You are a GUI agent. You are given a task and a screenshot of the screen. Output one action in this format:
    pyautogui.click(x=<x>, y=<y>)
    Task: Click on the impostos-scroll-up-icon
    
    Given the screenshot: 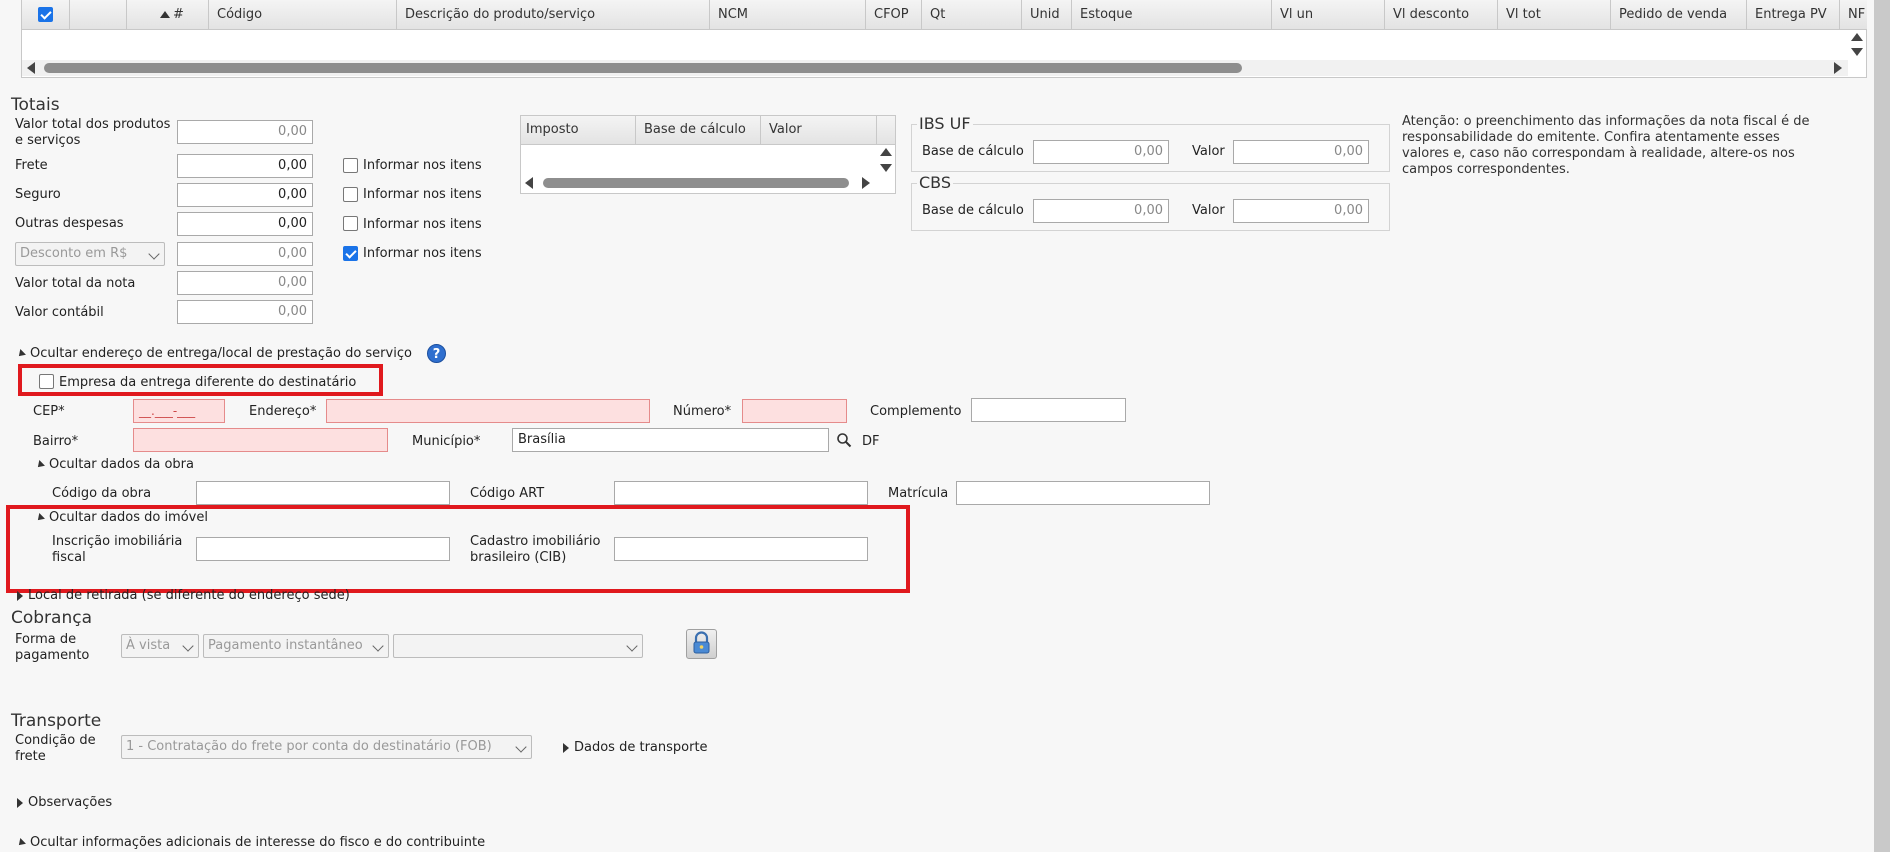 What is the action you would take?
    pyautogui.click(x=886, y=152)
    